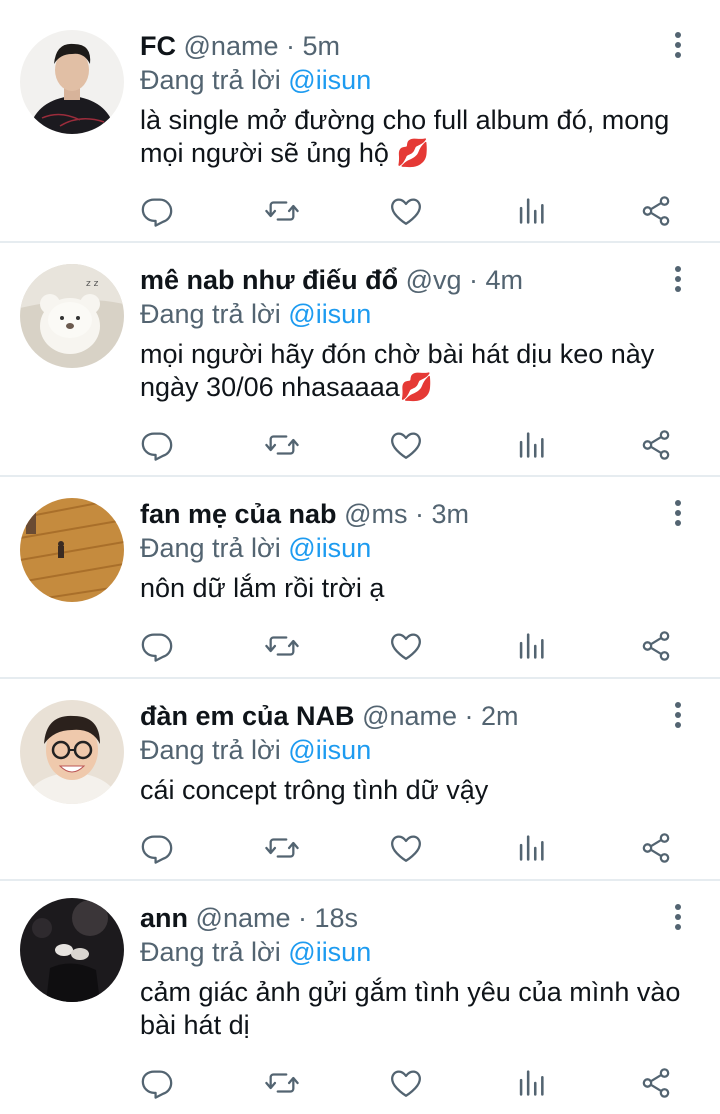  I want to click on timestamp: 5m, so click(321, 46).